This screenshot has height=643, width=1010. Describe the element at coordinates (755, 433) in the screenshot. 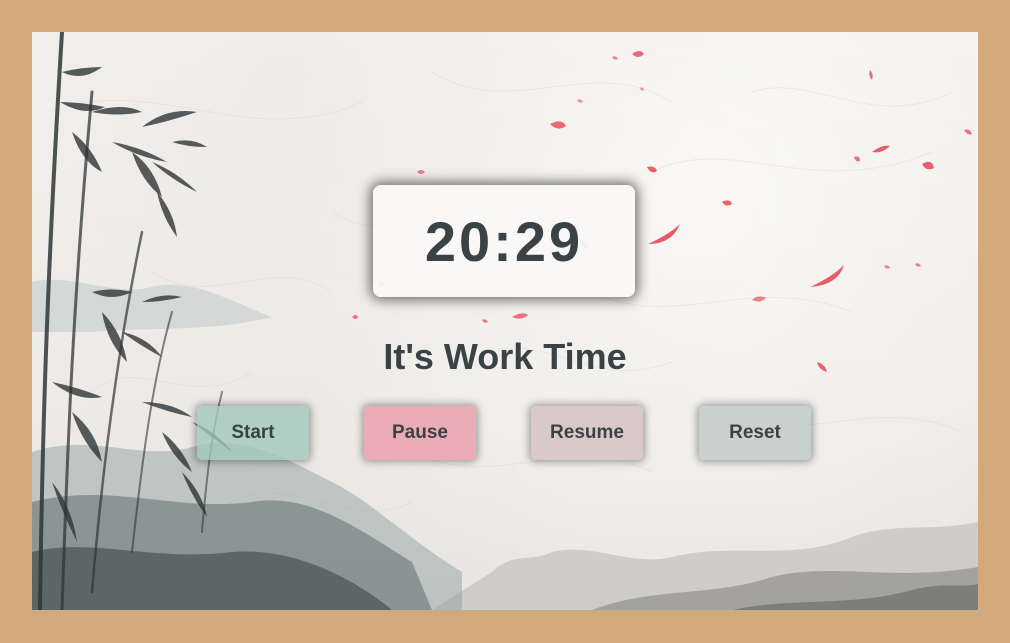

I see `reset-button: Reset` at that location.